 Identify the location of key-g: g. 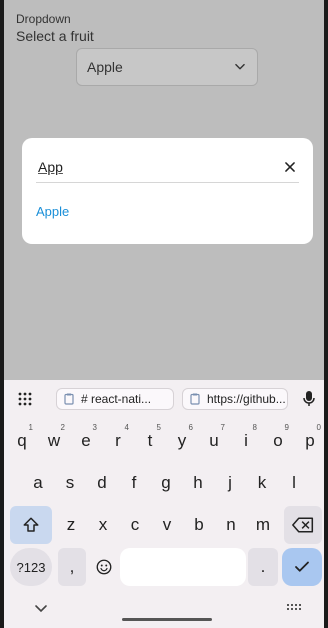
(166, 483).